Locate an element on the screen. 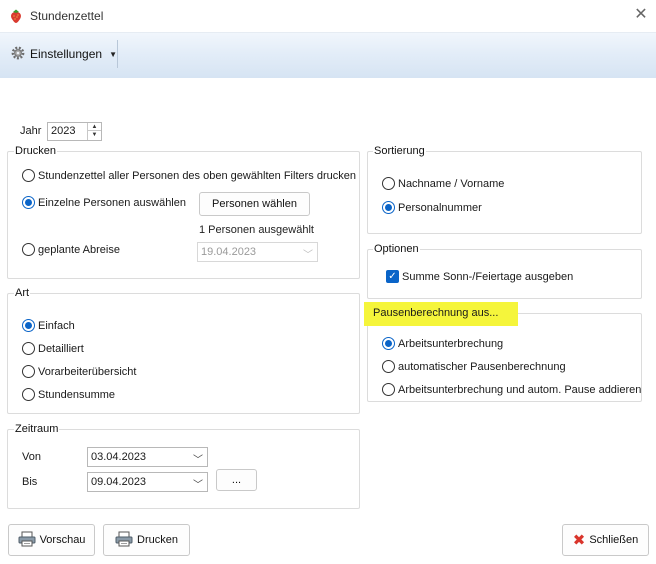 This screenshot has width=656, height=564. radio-break-interruption: Arbeitsunterbrechung is located at coordinates (442, 343).